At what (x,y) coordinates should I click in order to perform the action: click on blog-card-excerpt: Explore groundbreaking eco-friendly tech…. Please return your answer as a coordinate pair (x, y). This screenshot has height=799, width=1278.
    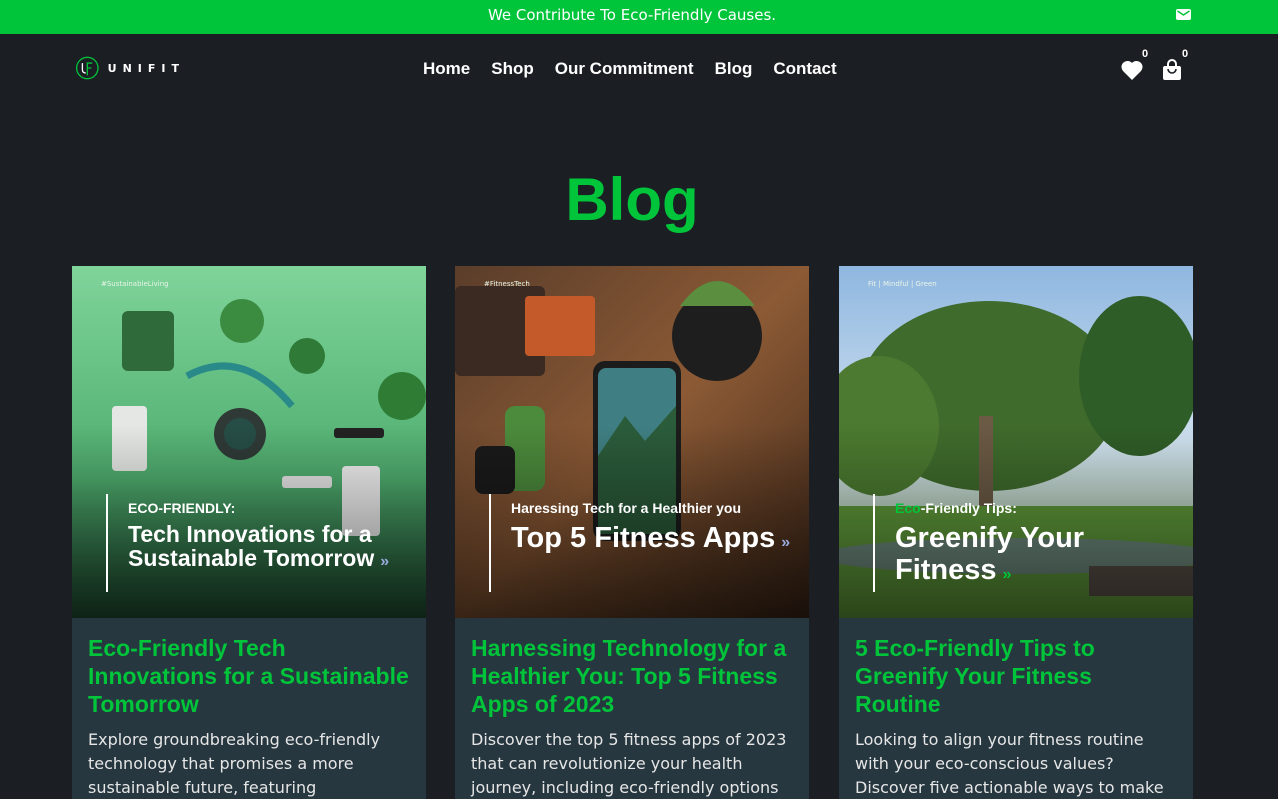
    Looking at the image, I should click on (234, 763).